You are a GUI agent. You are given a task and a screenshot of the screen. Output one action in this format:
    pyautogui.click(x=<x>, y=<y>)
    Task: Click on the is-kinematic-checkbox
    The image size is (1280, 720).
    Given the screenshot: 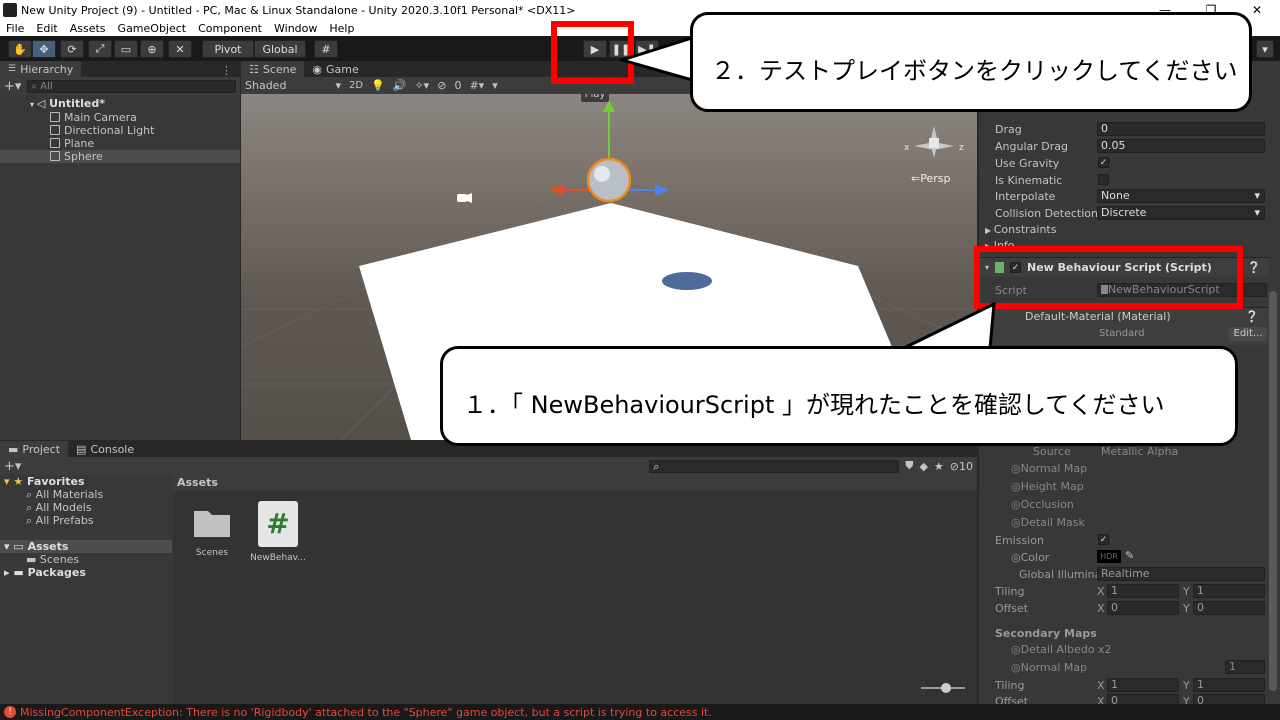 What is the action you would take?
    pyautogui.click(x=1103, y=179)
    